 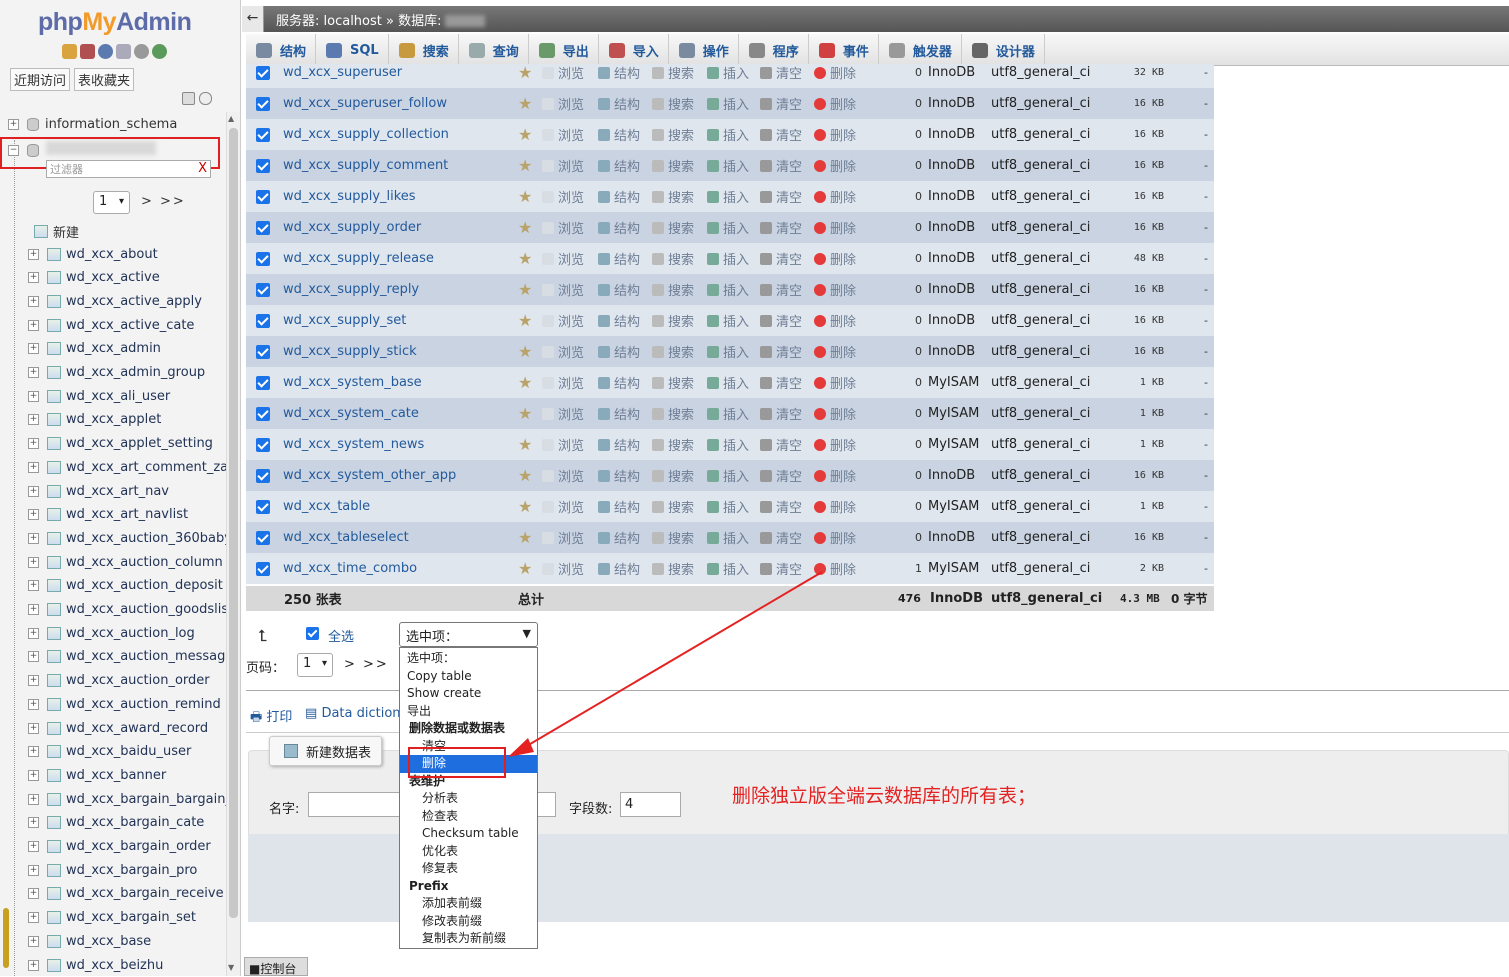 I want to click on tab-5: 导入, so click(x=634, y=50).